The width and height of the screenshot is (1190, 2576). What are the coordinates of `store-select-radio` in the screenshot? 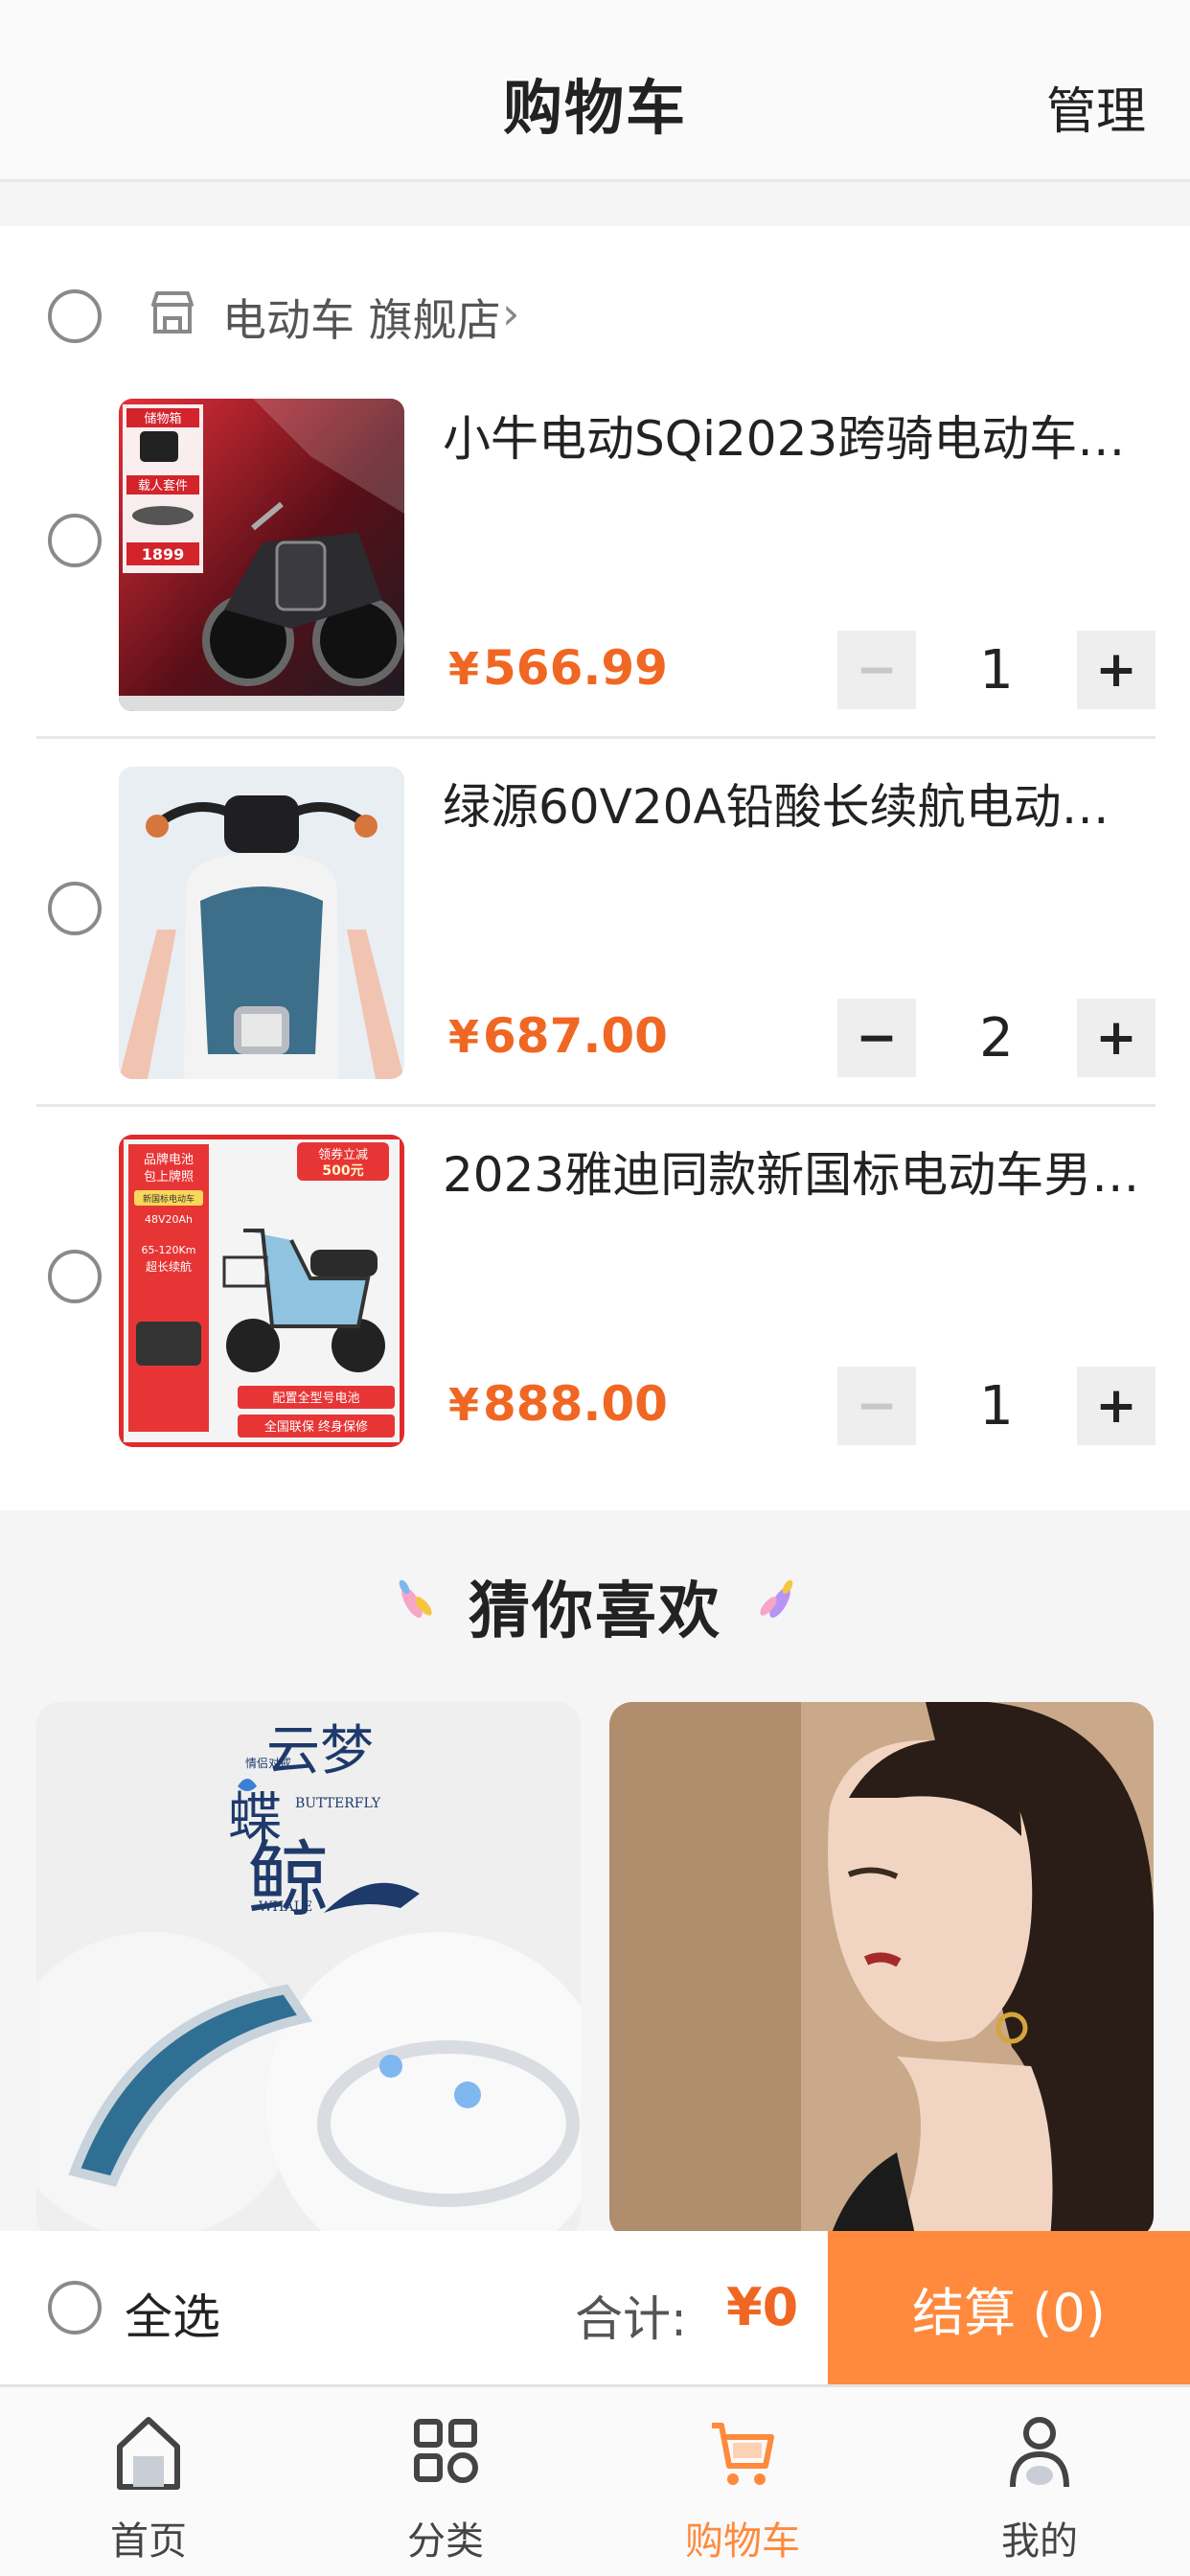 It's located at (75, 316).